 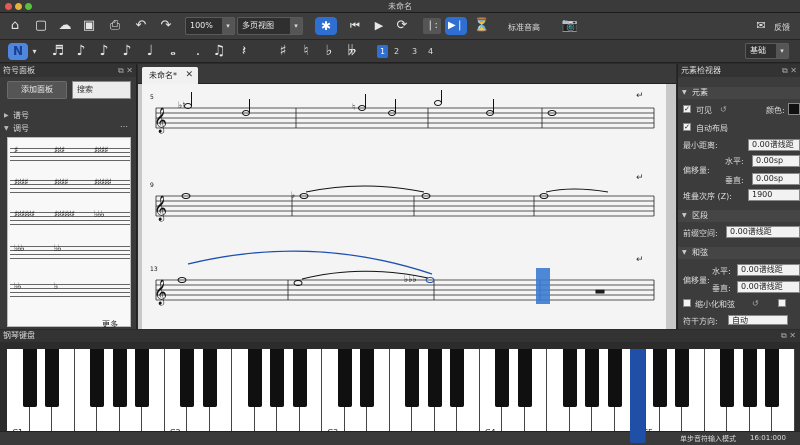 What do you see at coordinates (767, 51) in the screenshot?
I see `workspace-select: 基础 ▾` at bounding box center [767, 51].